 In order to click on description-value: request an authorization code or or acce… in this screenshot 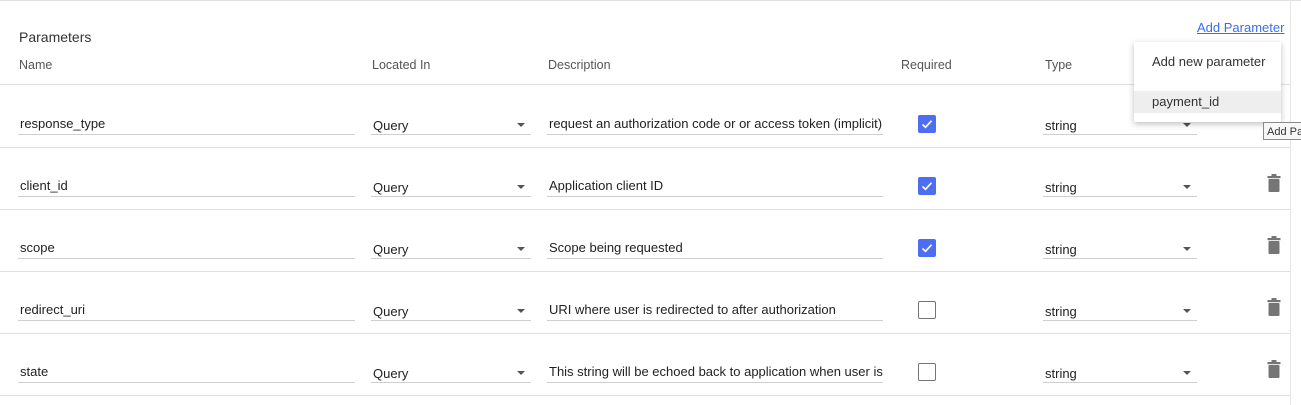, I will do `click(716, 123)`.